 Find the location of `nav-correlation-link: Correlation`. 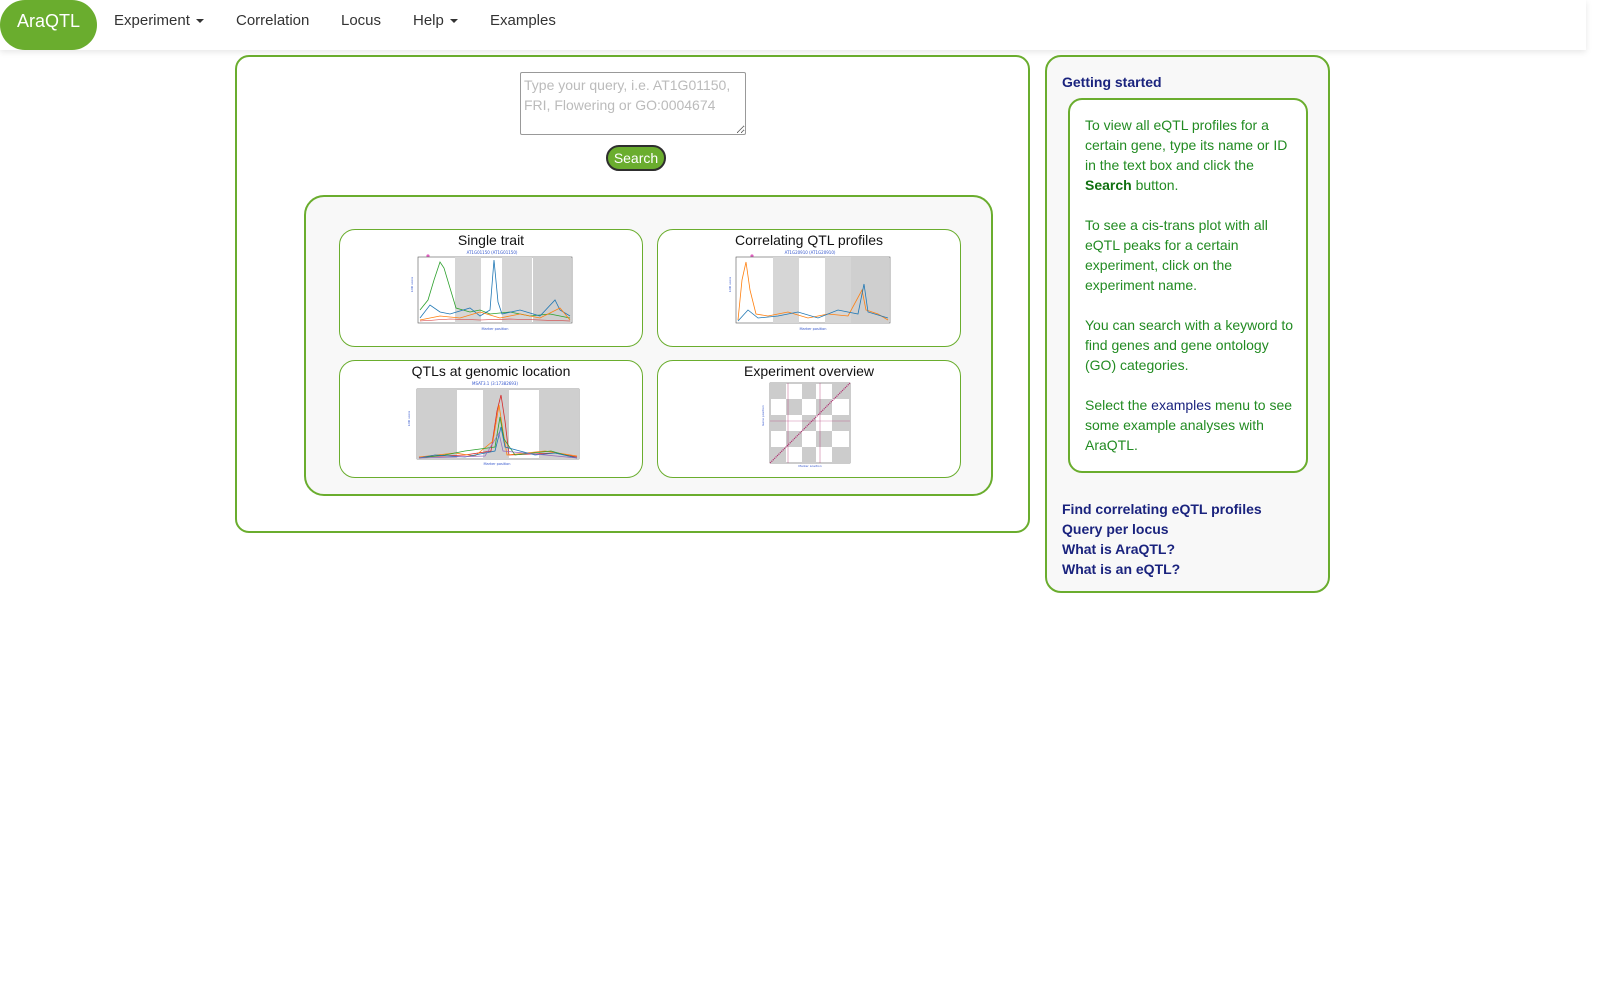

nav-correlation-link: Correlation is located at coordinates (272, 21).